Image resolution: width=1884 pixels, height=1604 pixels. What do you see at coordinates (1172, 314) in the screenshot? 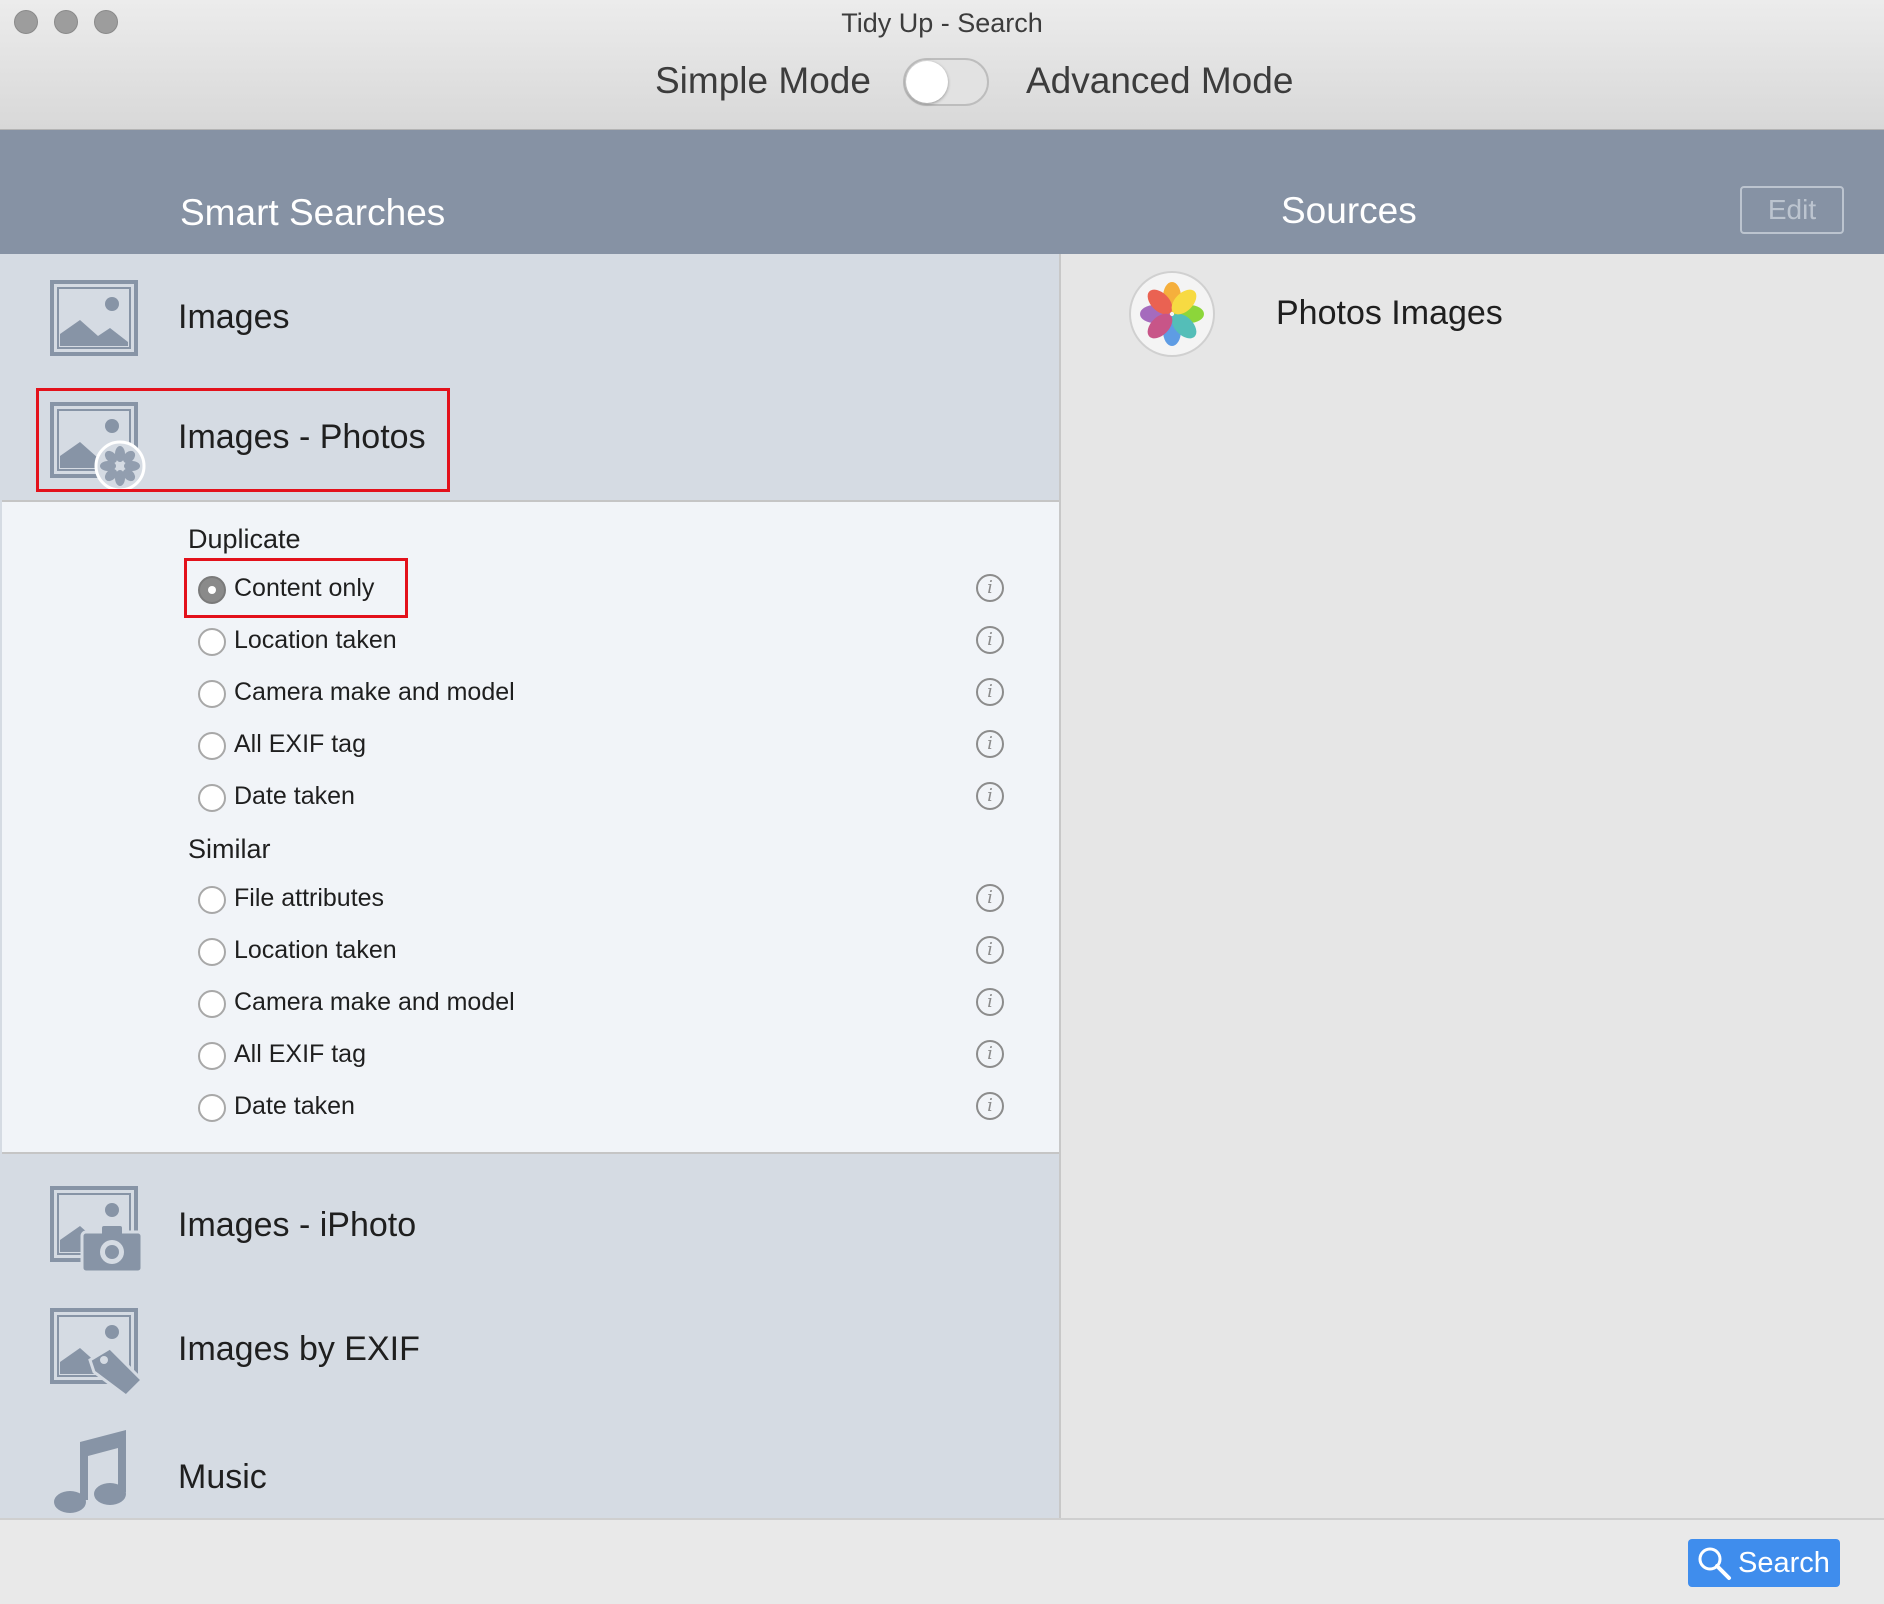
I see `photos-app-icon` at bounding box center [1172, 314].